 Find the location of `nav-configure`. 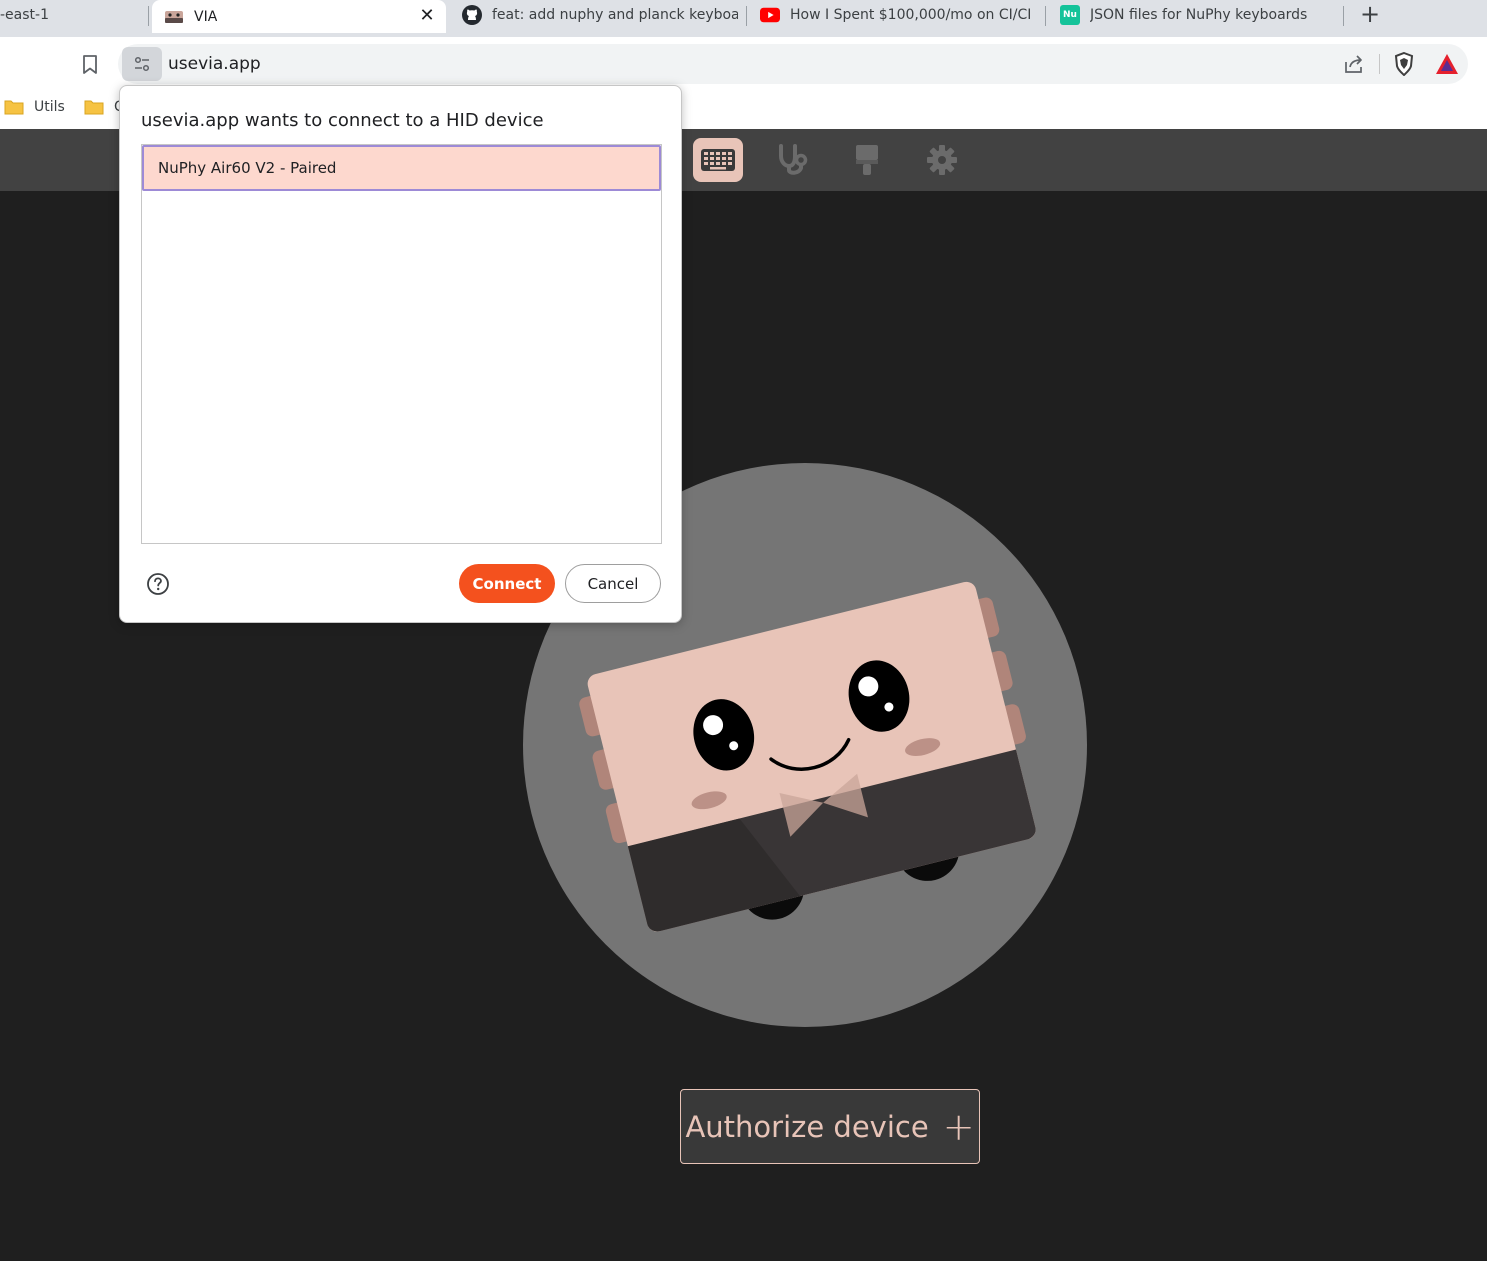

nav-configure is located at coordinates (718, 160).